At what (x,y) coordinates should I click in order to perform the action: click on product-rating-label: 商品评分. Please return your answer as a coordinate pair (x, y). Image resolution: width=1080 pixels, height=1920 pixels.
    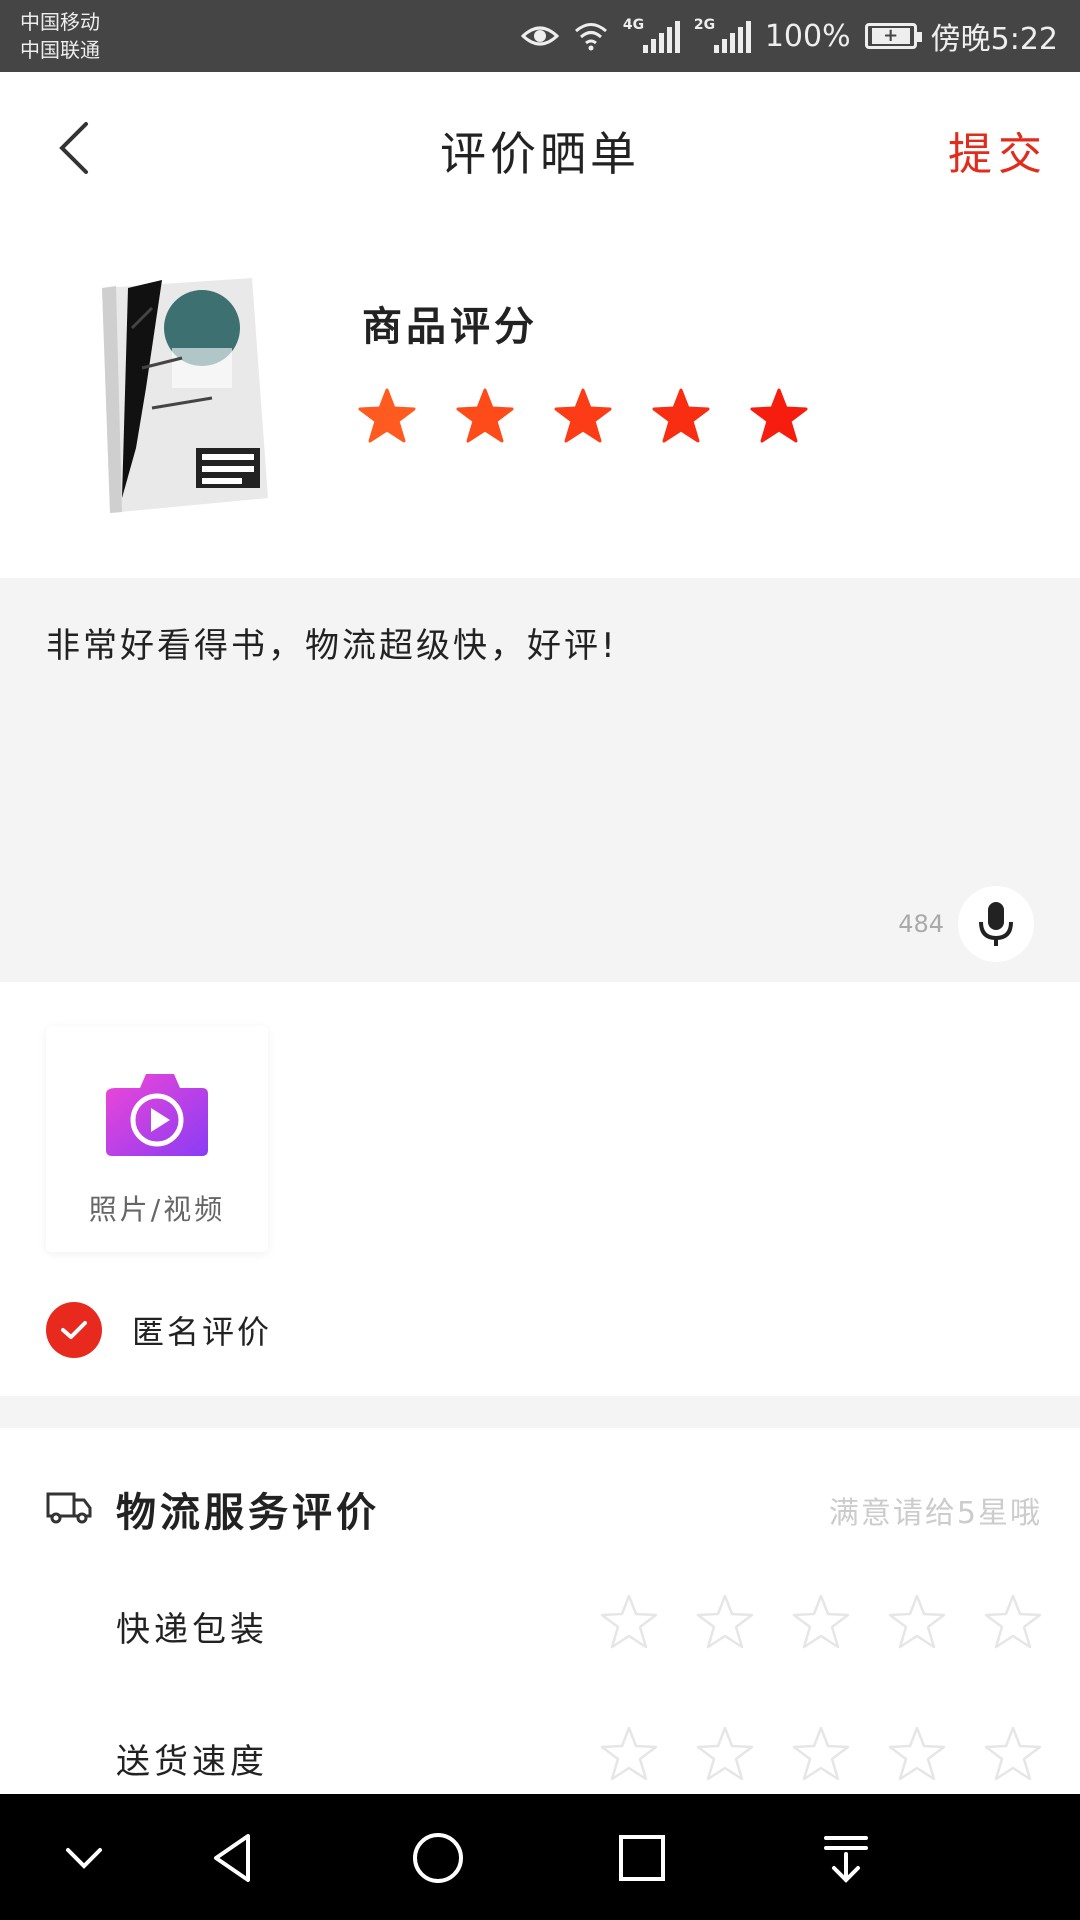
    Looking at the image, I should click on (450, 327).